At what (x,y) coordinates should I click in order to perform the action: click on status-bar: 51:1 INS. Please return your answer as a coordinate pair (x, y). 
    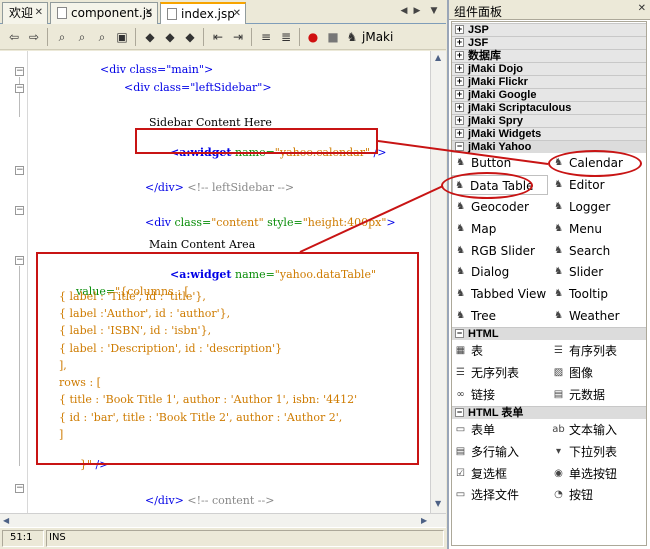
    Looking at the image, I should click on (223, 538).